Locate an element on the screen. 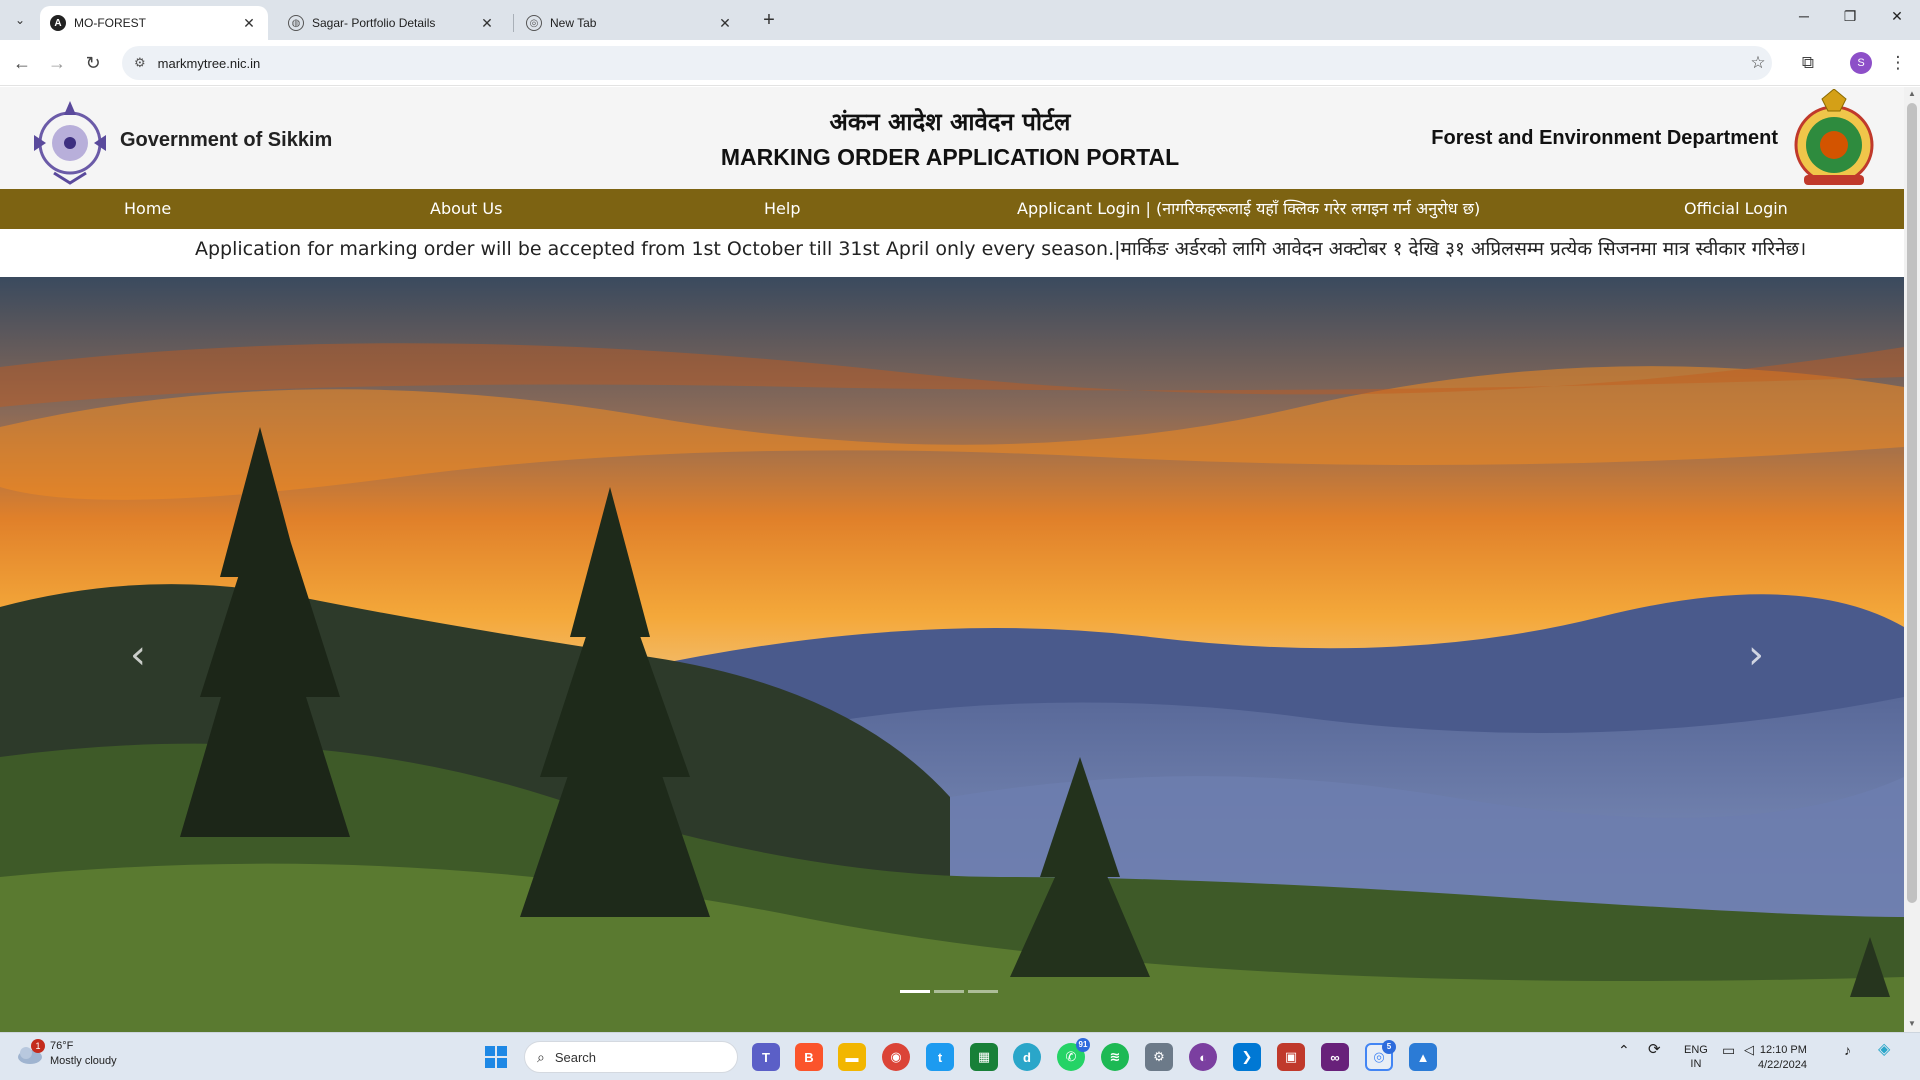 The width and height of the screenshot is (1920, 1080). back-icon: ← is located at coordinates (22, 63).